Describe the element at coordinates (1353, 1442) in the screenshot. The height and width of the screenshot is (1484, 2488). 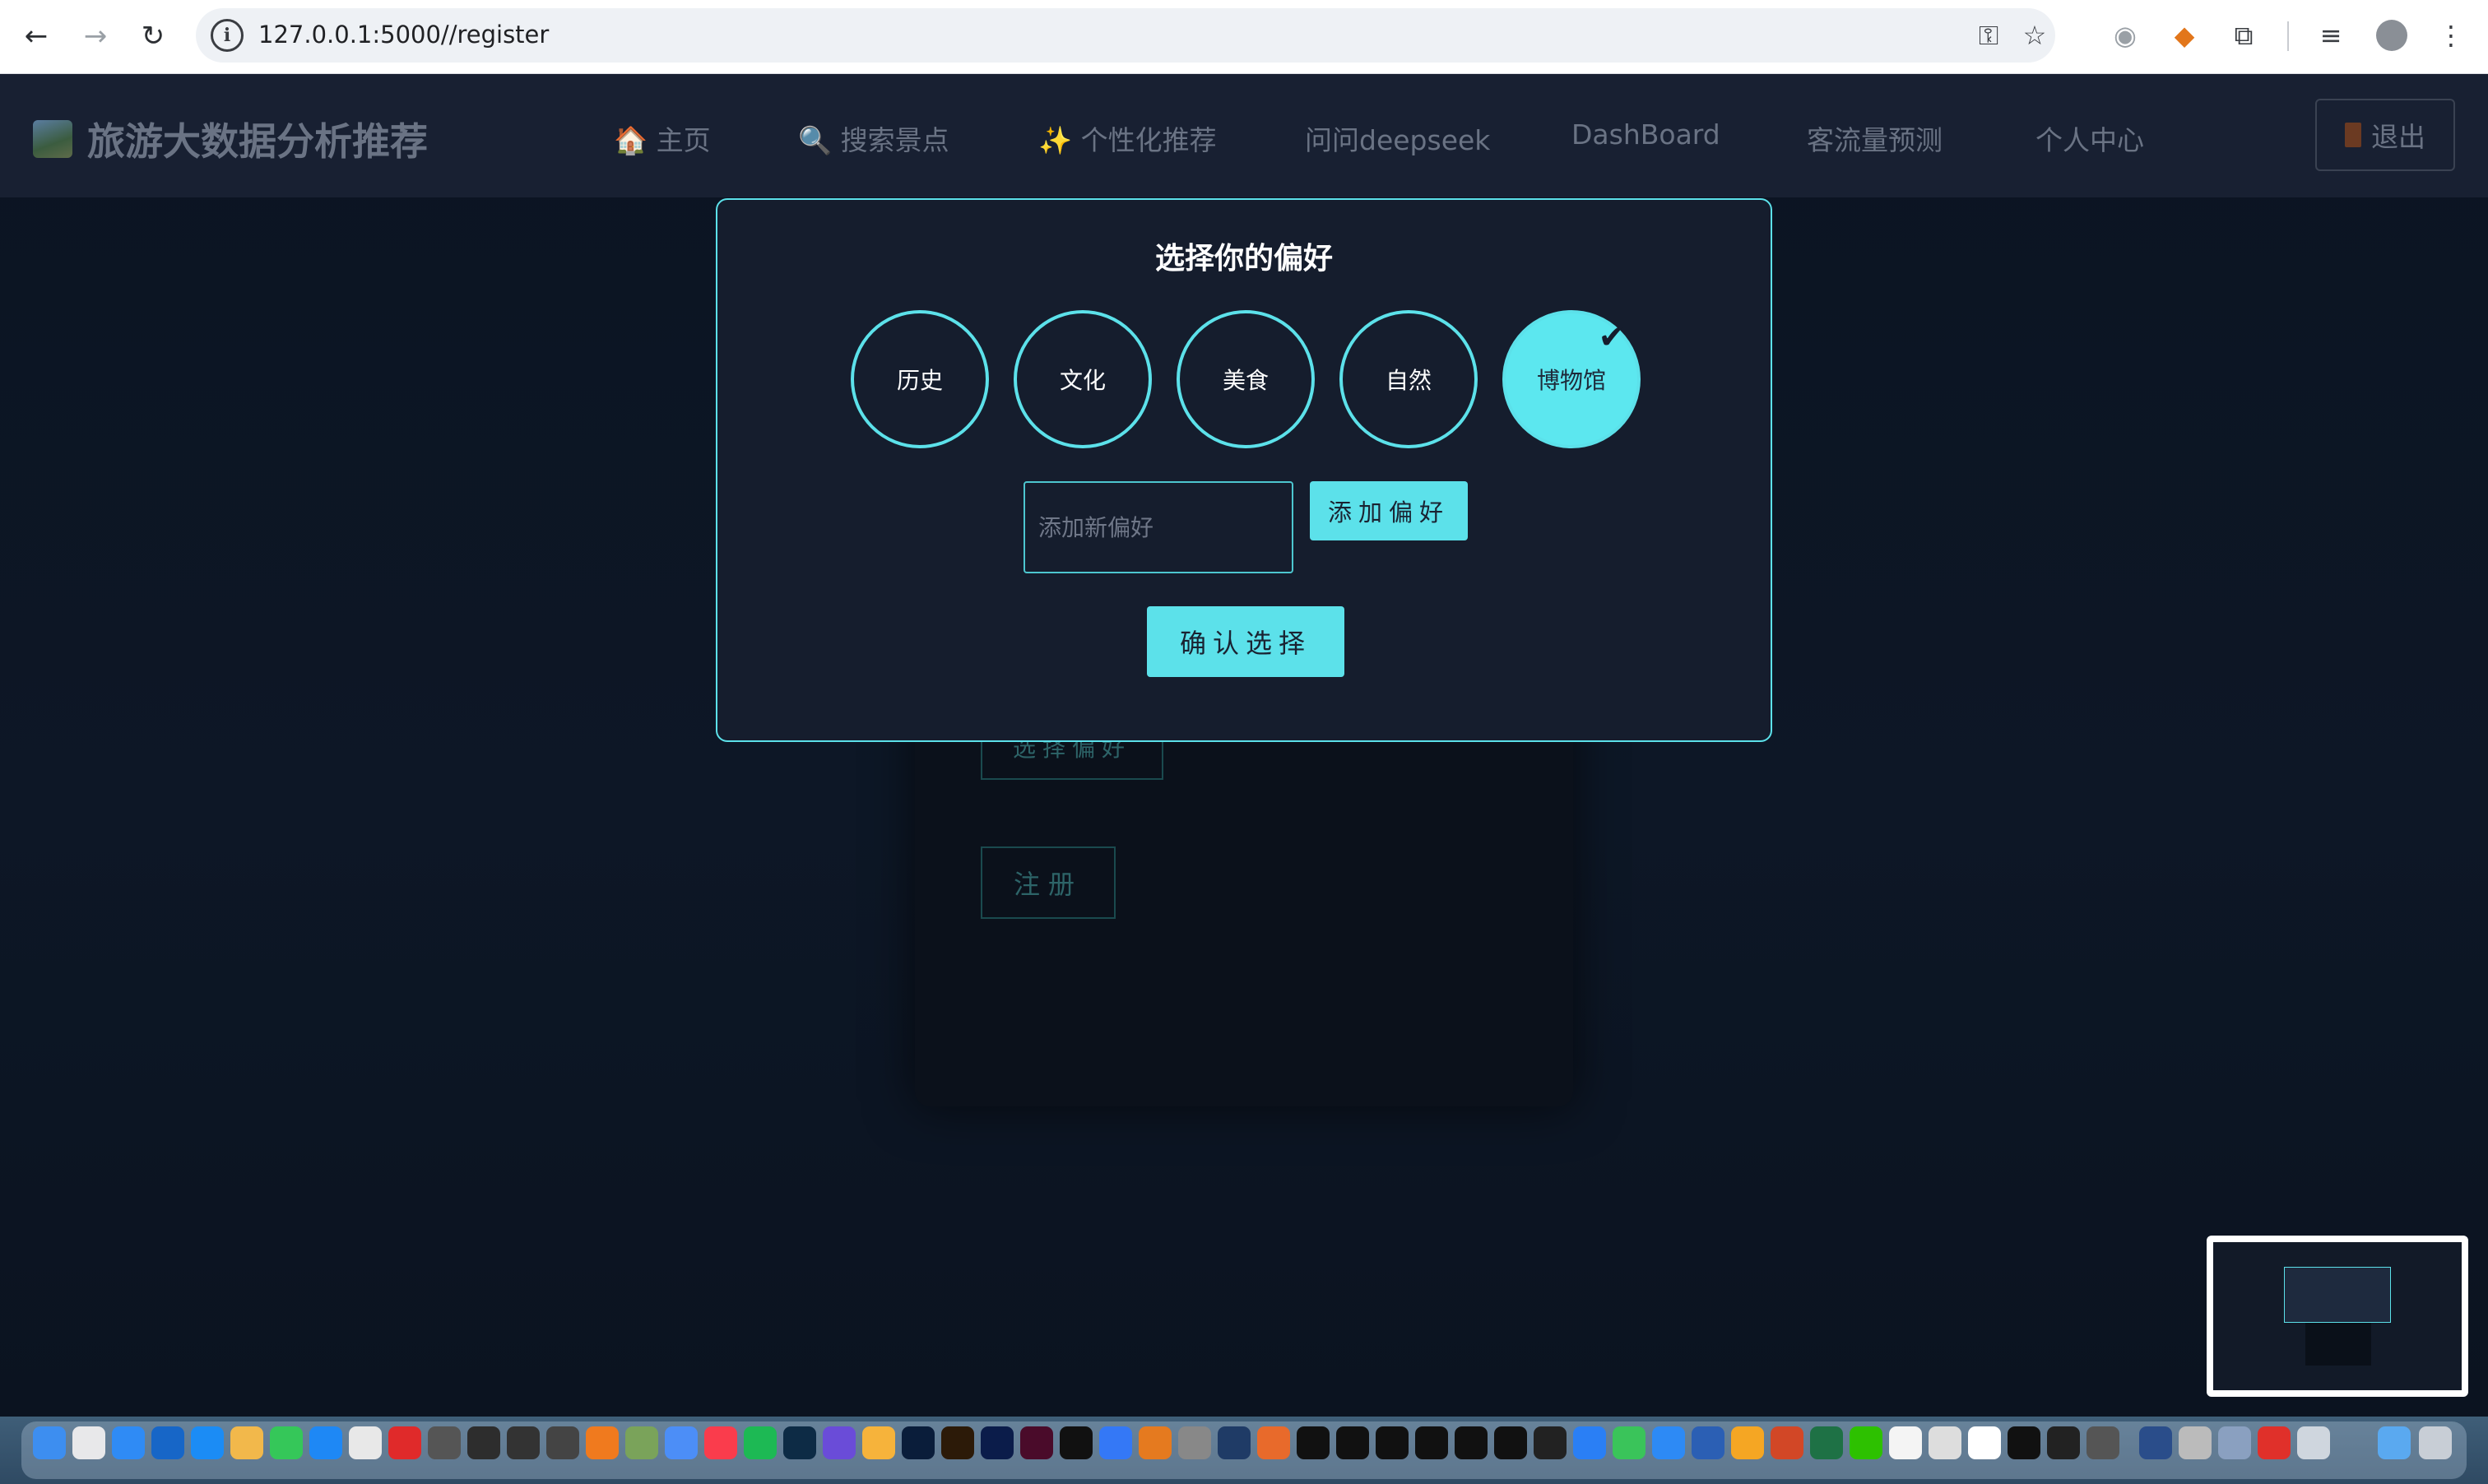
I see `pycharm-icon` at that location.